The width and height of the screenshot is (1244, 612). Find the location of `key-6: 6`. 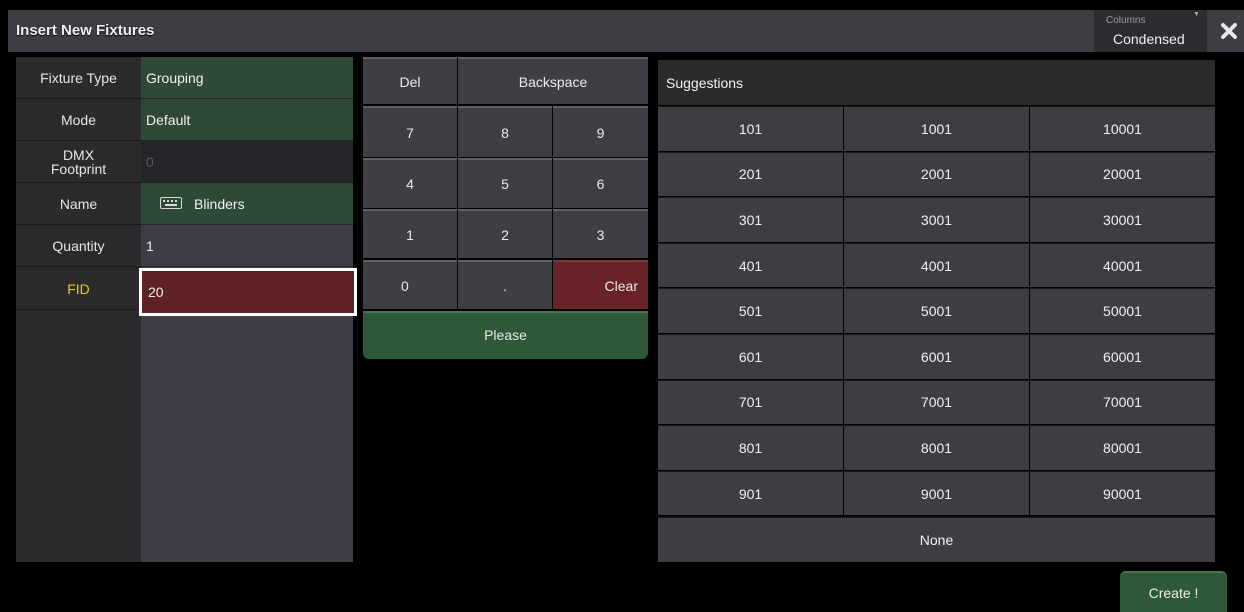

key-6: 6 is located at coordinates (600, 183).